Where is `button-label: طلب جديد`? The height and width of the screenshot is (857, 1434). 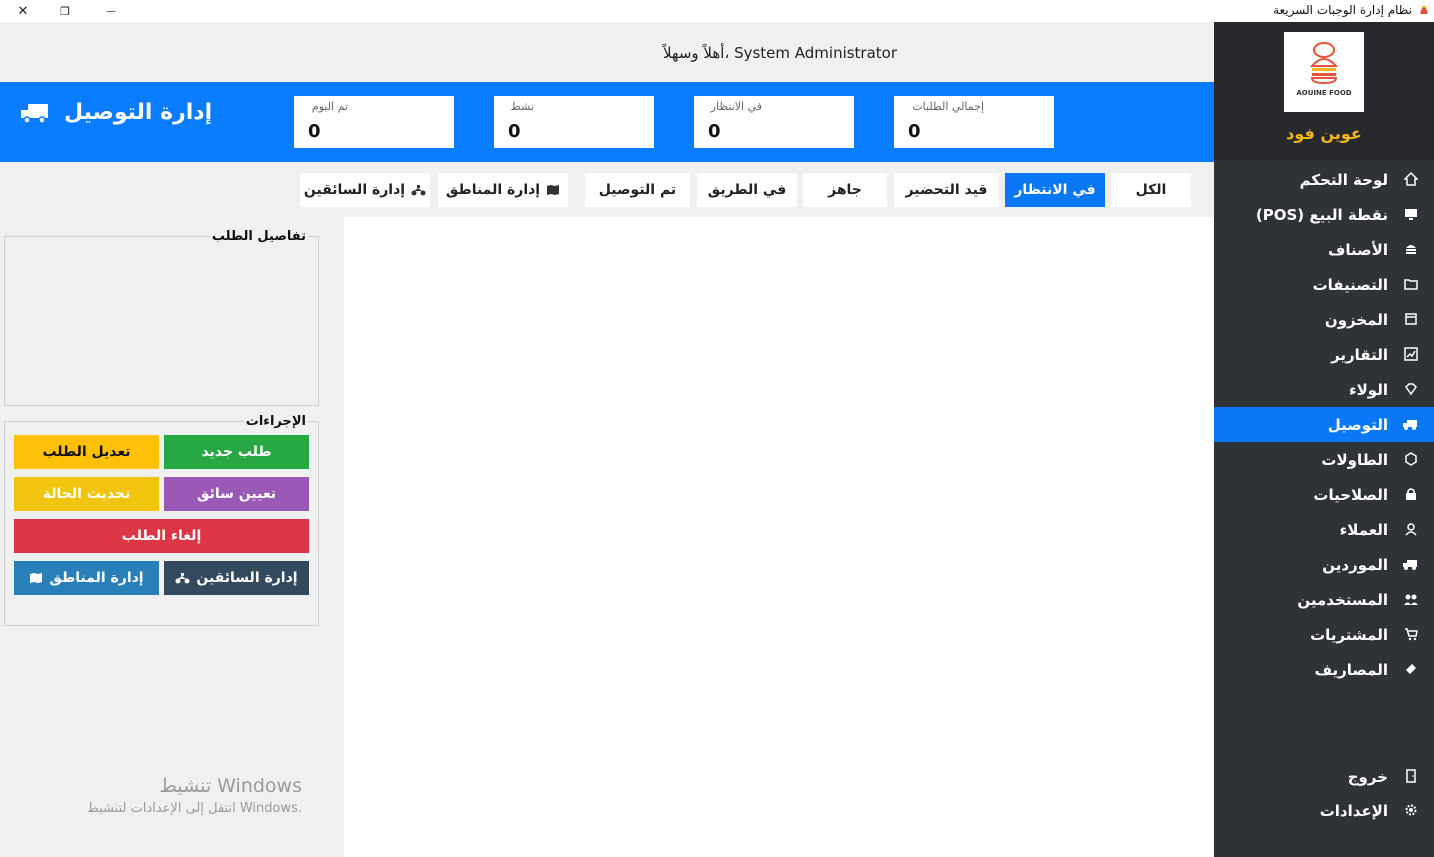
button-label: طلب جديد is located at coordinates (236, 452).